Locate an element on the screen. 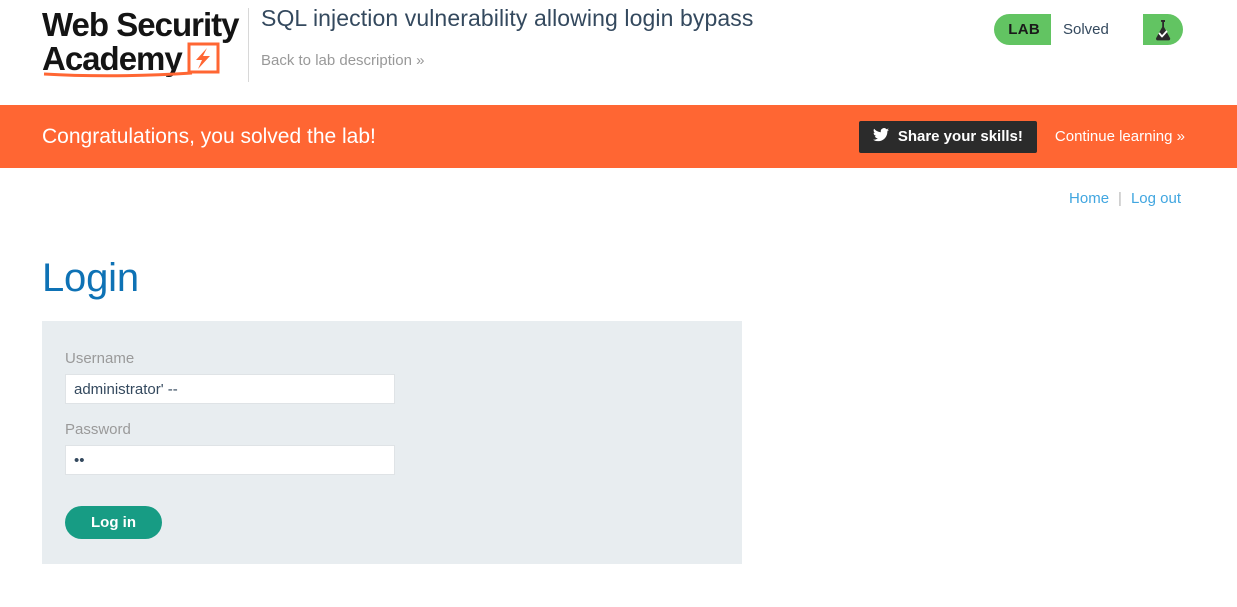  username-input is located at coordinates (230, 389).